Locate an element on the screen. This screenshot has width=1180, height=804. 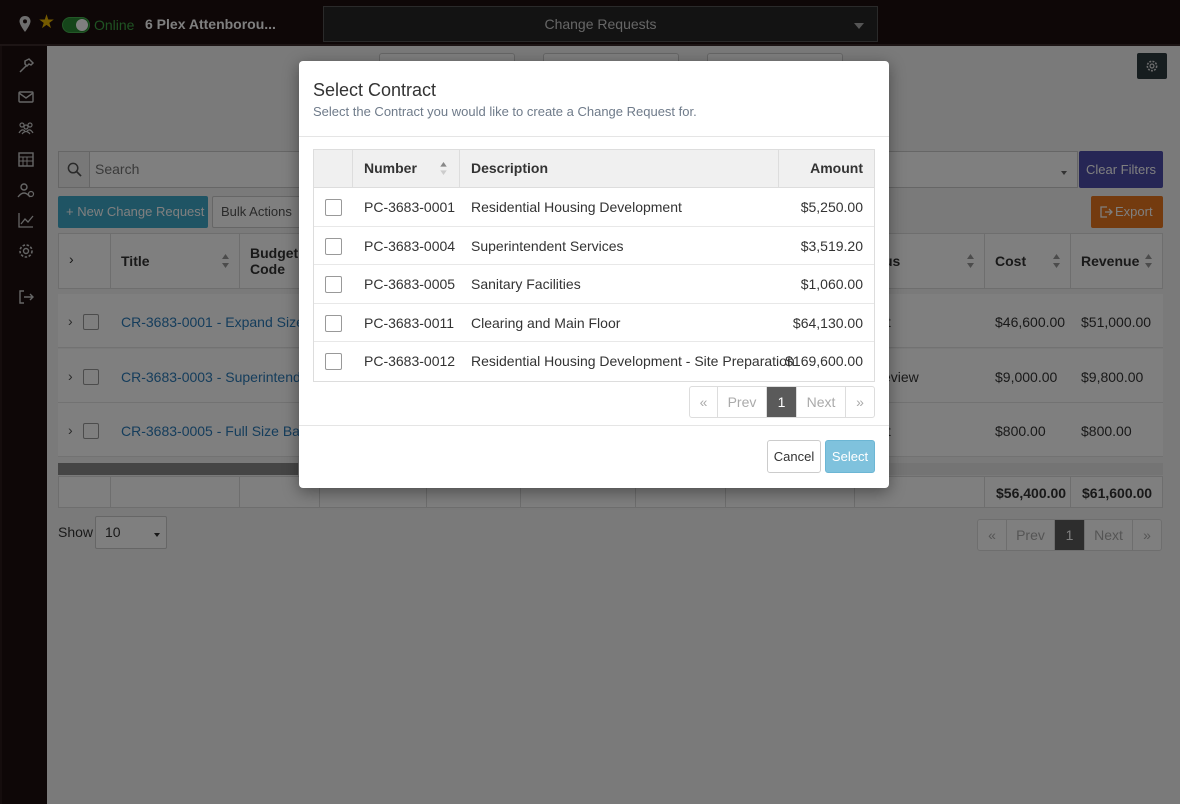
contract-number: PC-3683-0005 is located at coordinates (410, 284).